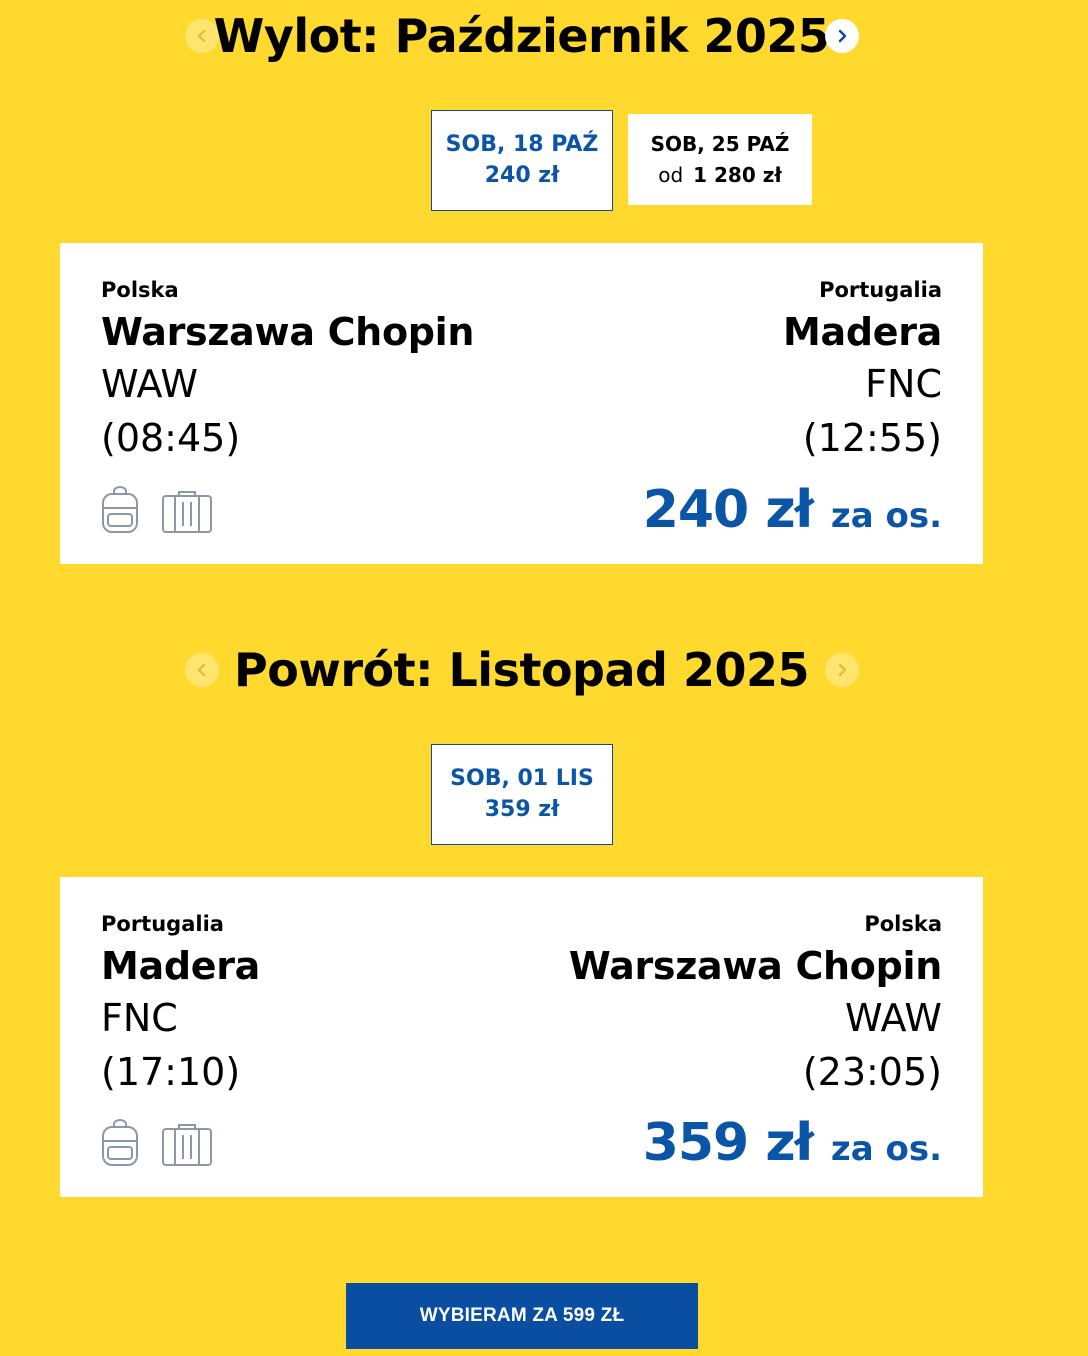 This screenshot has width=1088, height=1356. What do you see at coordinates (162, 924) in the screenshot?
I see `origin-country: Portugalia` at bounding box center [162, 924].